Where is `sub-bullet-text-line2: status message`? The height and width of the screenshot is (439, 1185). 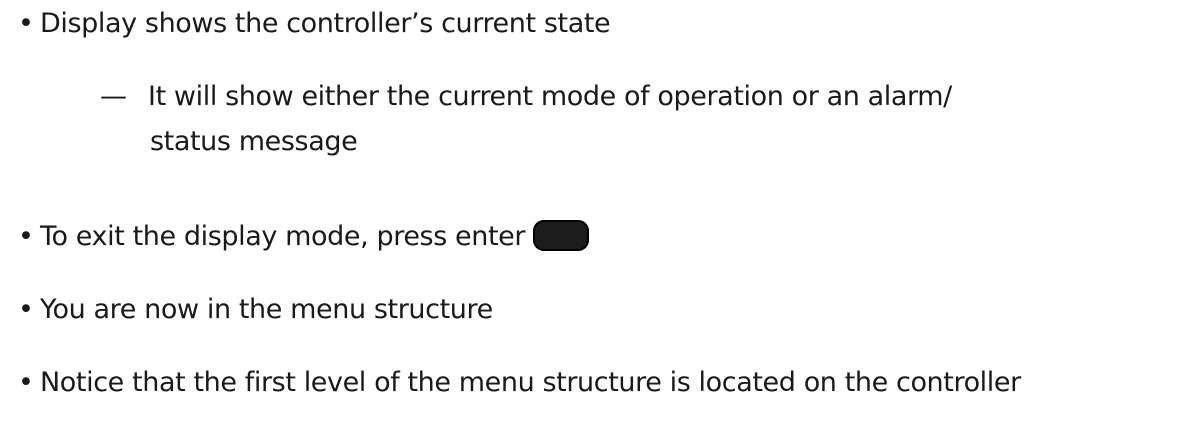 sub-bullet-text-line2: status message is located at coordinates (254, 141).